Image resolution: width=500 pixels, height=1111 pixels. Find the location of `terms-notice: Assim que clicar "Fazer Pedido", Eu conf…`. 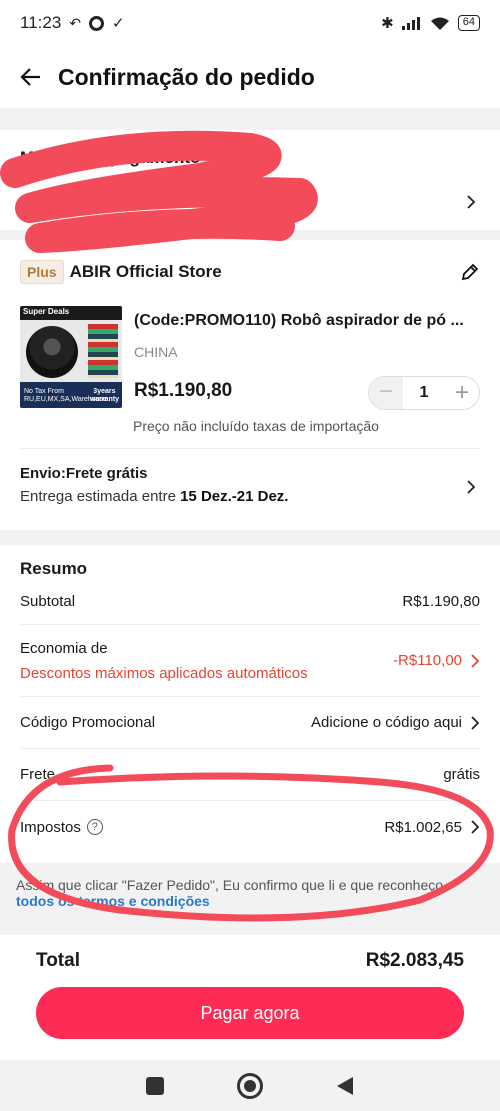

terms-notice: Assim que clicar "Fazer Pedido", Eu conf… is located at coordinates (250, 899).